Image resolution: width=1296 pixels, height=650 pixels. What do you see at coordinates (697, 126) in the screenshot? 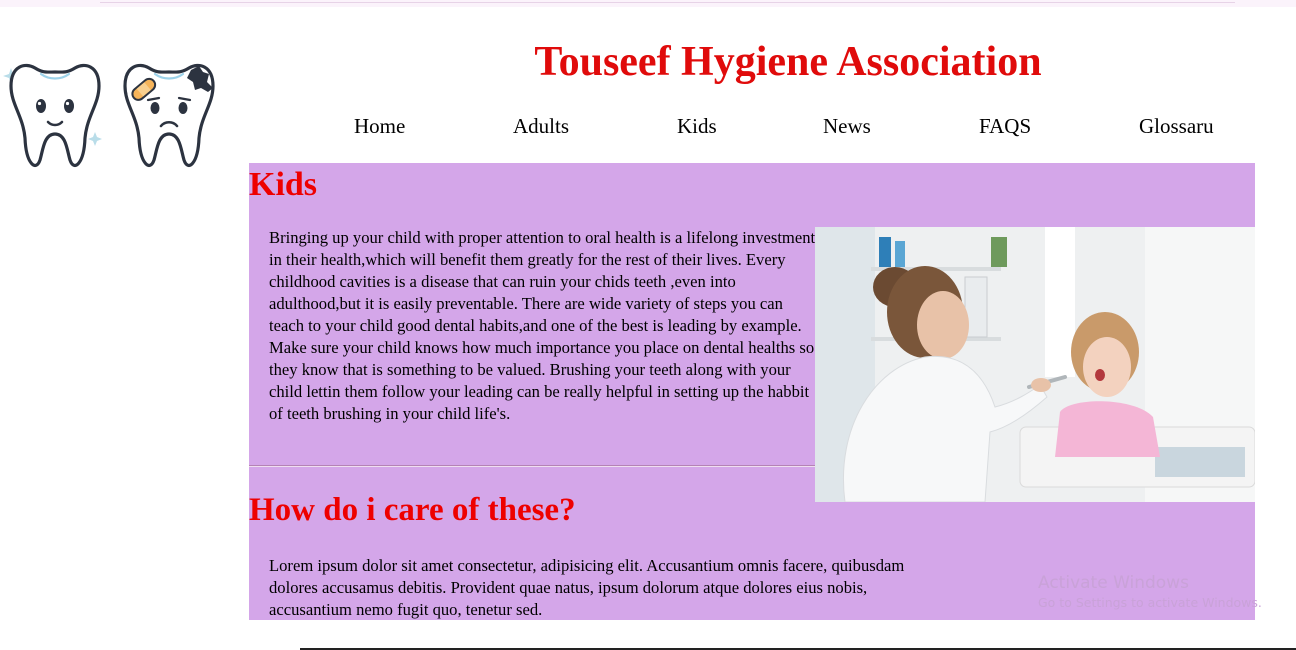
I see `nav-kids: Kids` at bounding box center [697, 126].